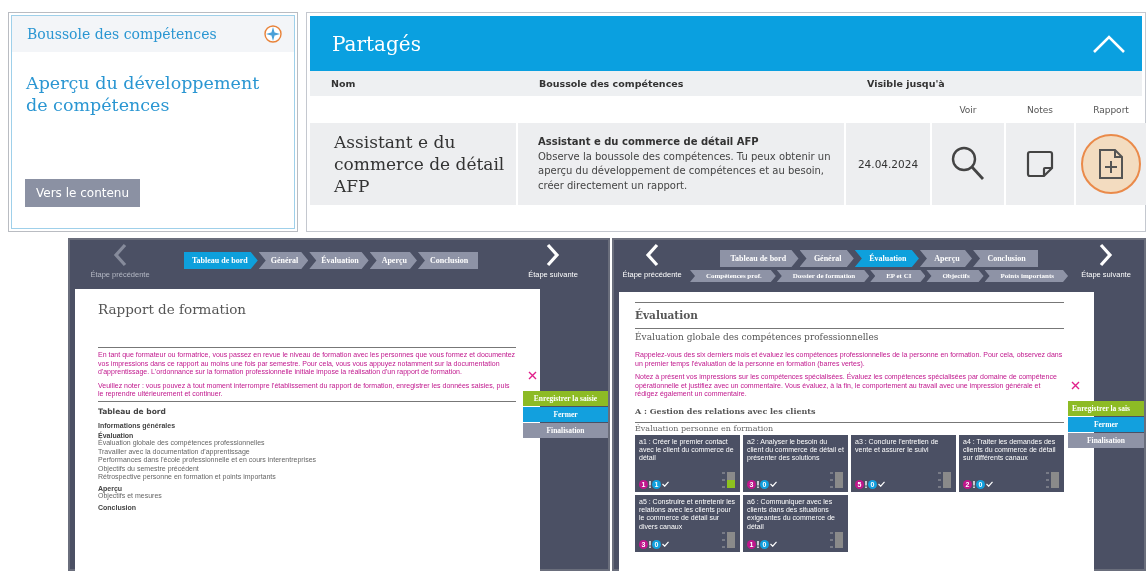 Image resolution: width=1146 pixels, height=571 pixels. Describe the element at coordinates (143, 94) in the screenshot. I see `card-title: Aperçu du développement de compétences` at that location.